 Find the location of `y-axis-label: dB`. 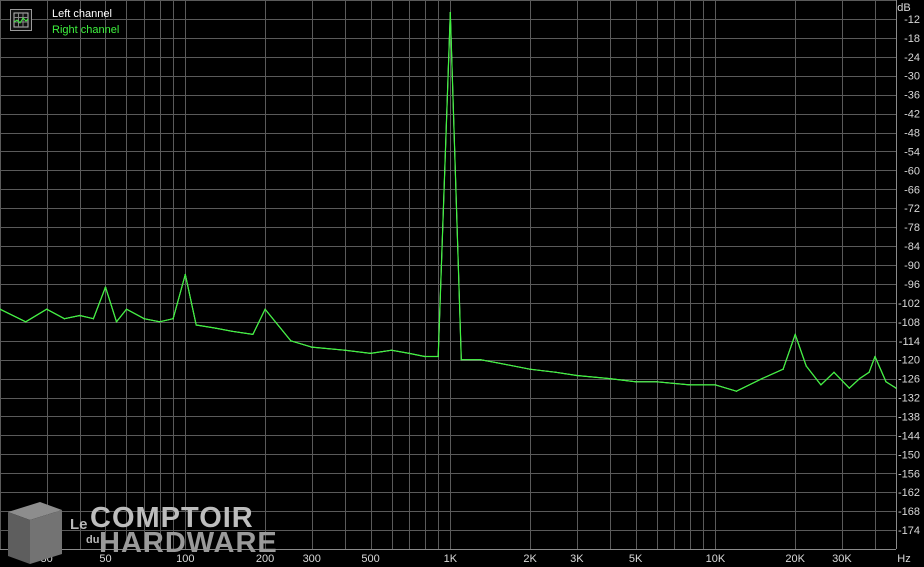

y-axis-label: dB is located at coordinates (903, 8).